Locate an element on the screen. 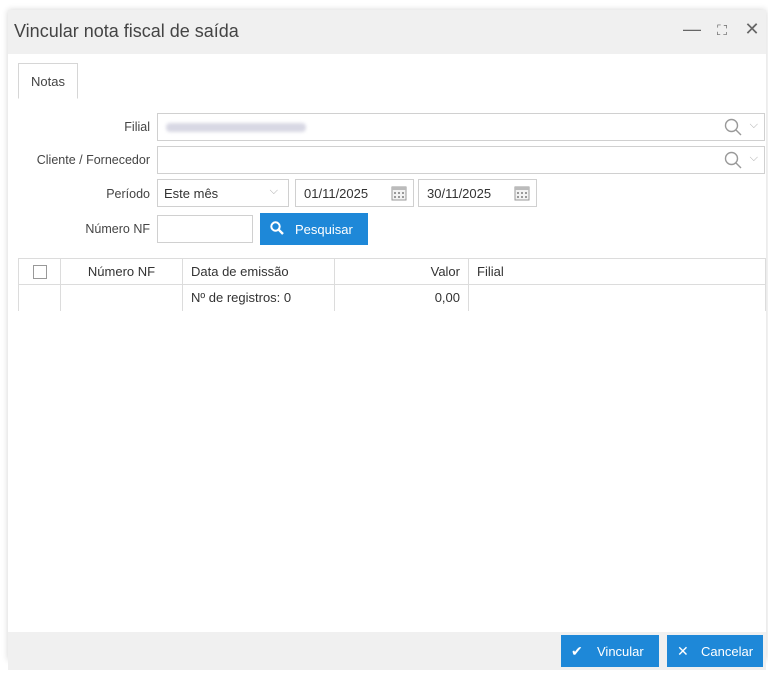 The image size is (768, 675). vincular-button: ✔ Vincular is located at coordinates (610, 651).